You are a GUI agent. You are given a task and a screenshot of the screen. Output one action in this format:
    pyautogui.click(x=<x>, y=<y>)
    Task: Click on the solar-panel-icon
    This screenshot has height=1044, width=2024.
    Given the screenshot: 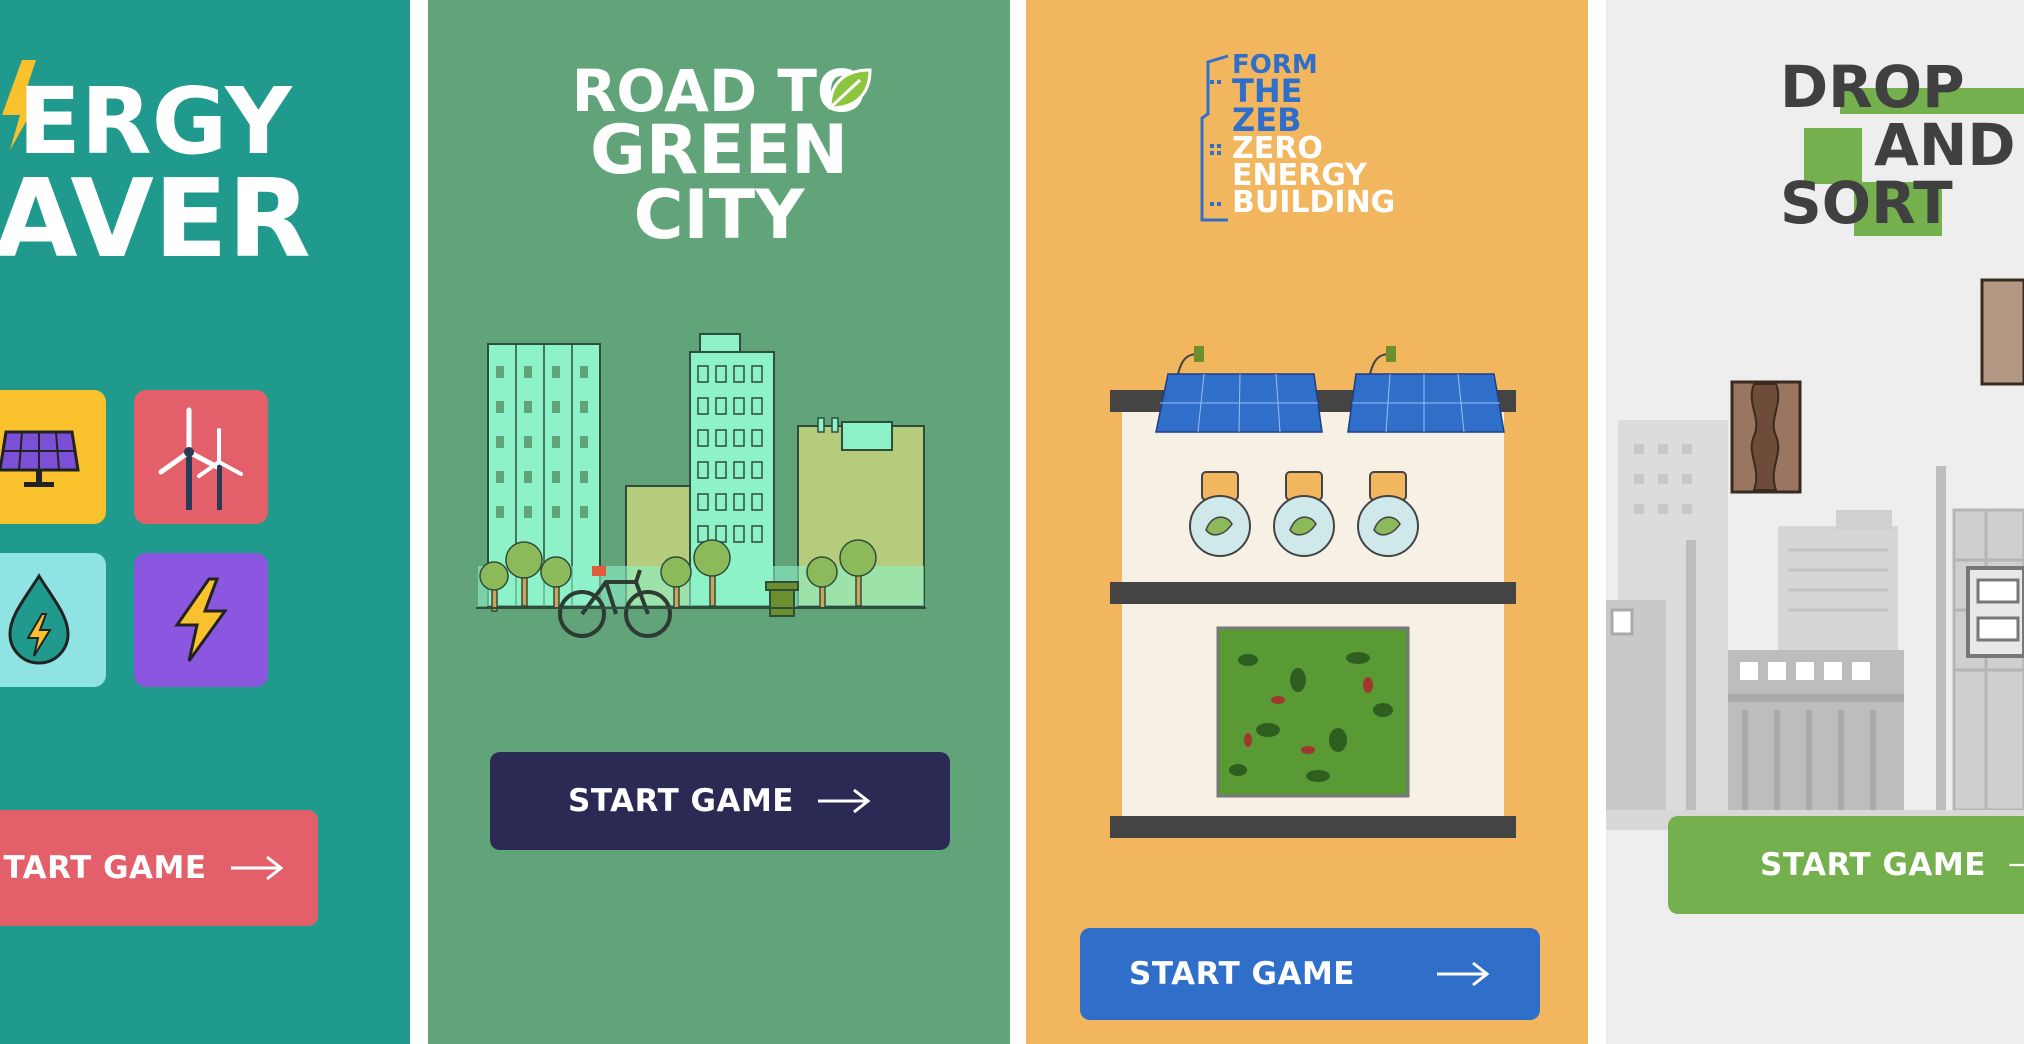 What is the action you would take?
    pyautogui.click(x=40, y=458)
    